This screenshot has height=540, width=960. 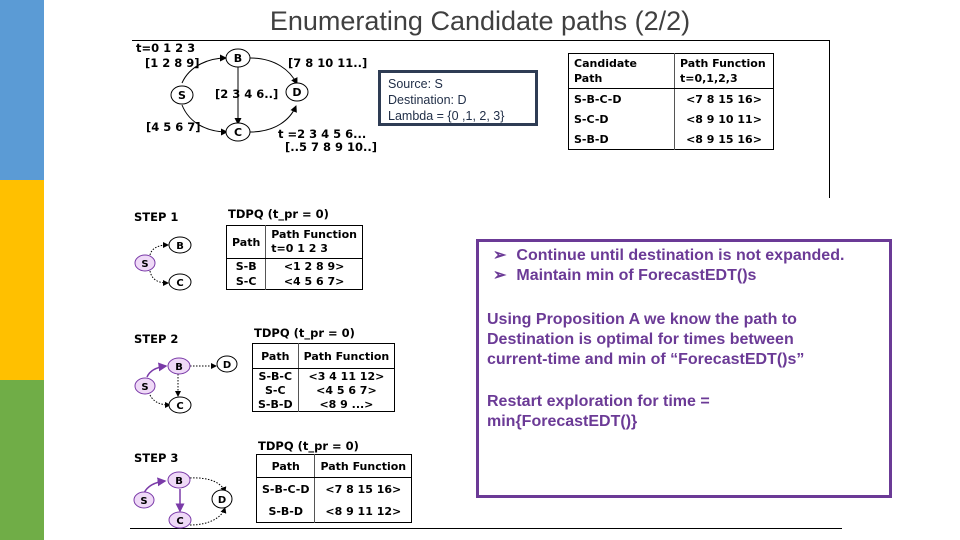 What do you see at coordinates (173, 127) in the screenshot?
I see `edge-label-s-c: [4 5 6 7]` at bounding box center [173, 127].